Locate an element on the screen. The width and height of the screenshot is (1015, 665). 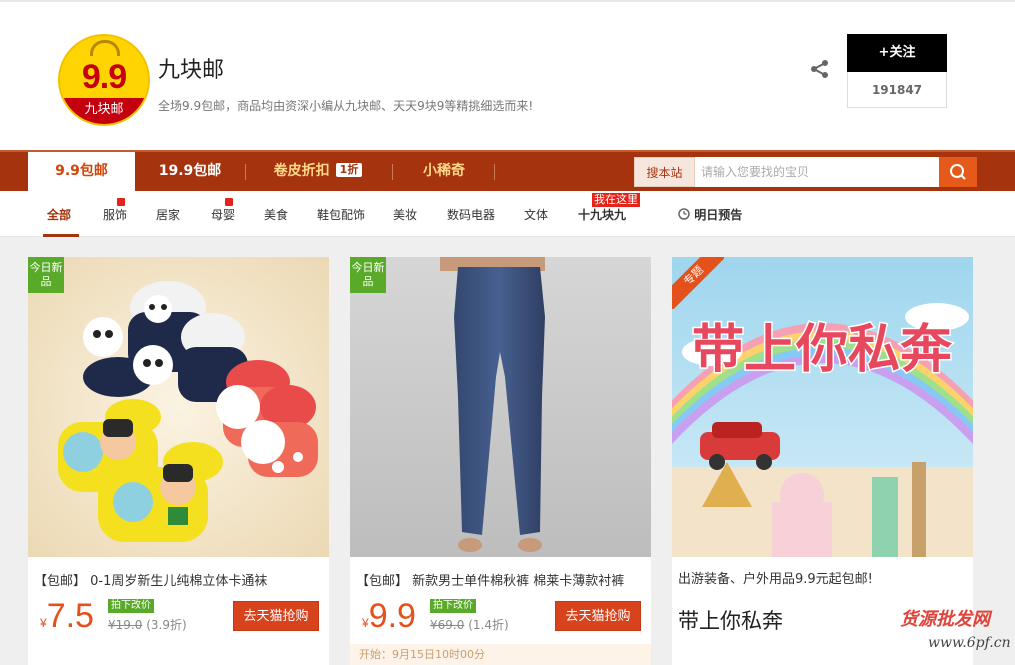
shop-description: 全场9.9包邮，商品均由资深小编从九块邮、天天9块9等精挑细选而来! is located at coordinates (346, 106).